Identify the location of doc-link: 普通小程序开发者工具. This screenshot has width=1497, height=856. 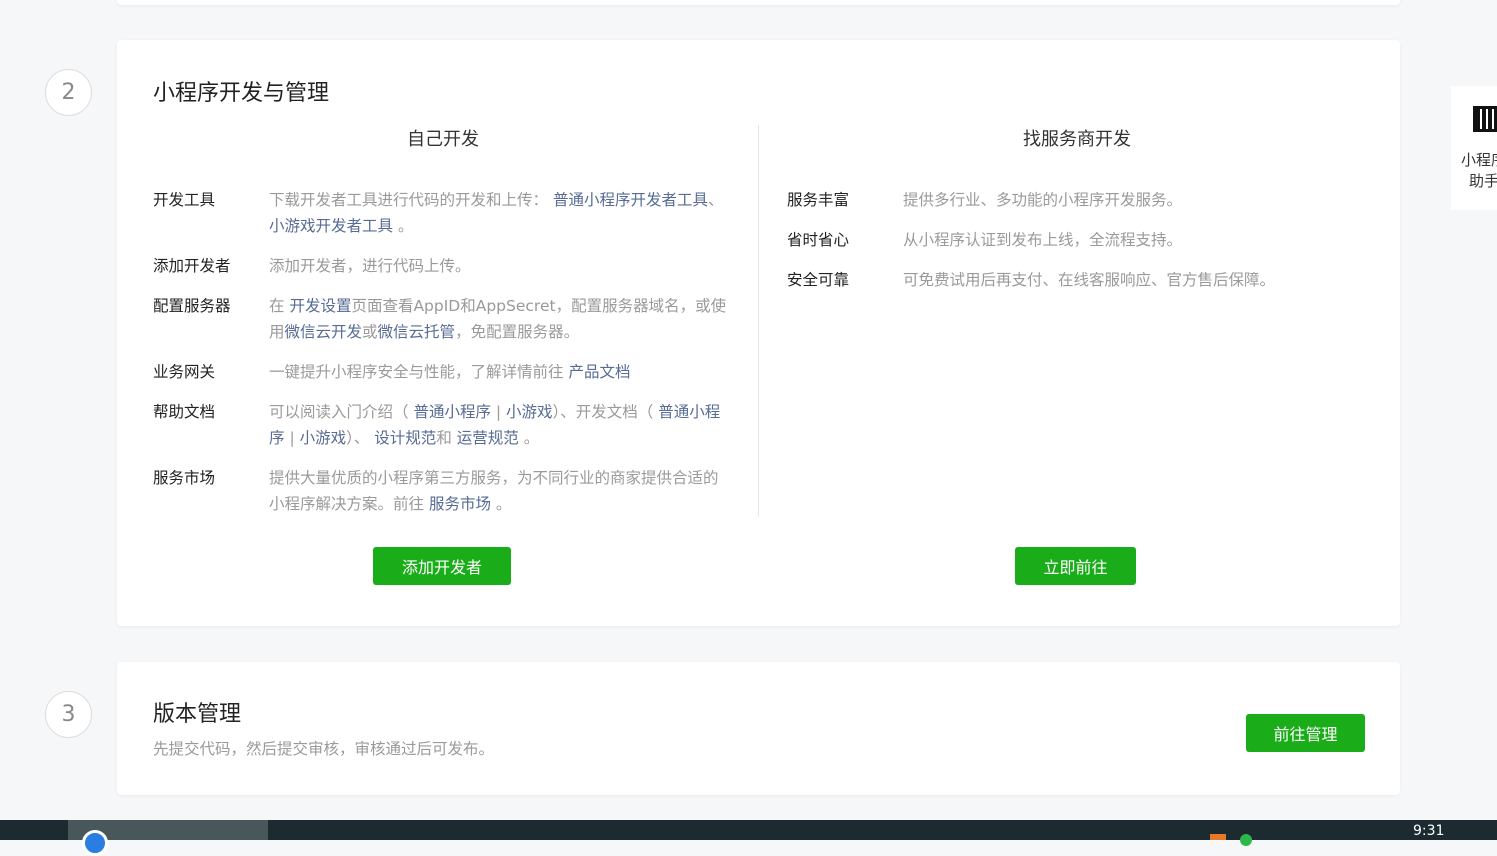
(630, 200).